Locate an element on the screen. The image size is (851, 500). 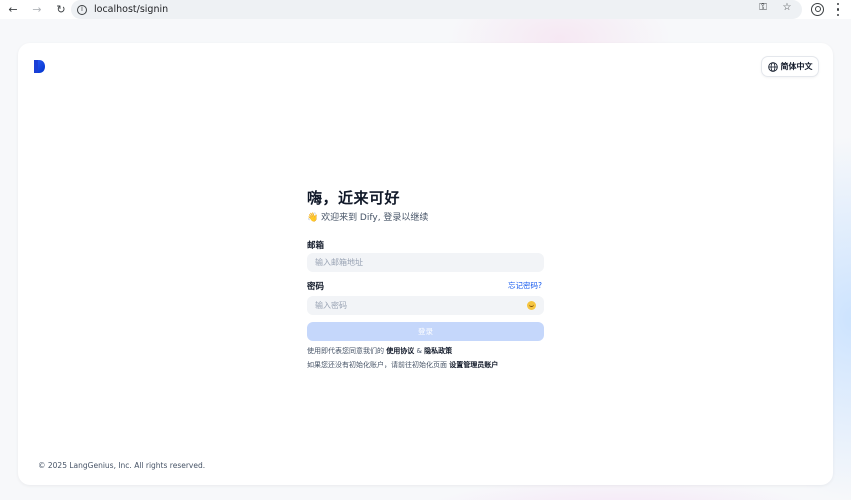
setup-admin-link: 设置管理员账户 is located at coordinates (473, 365).